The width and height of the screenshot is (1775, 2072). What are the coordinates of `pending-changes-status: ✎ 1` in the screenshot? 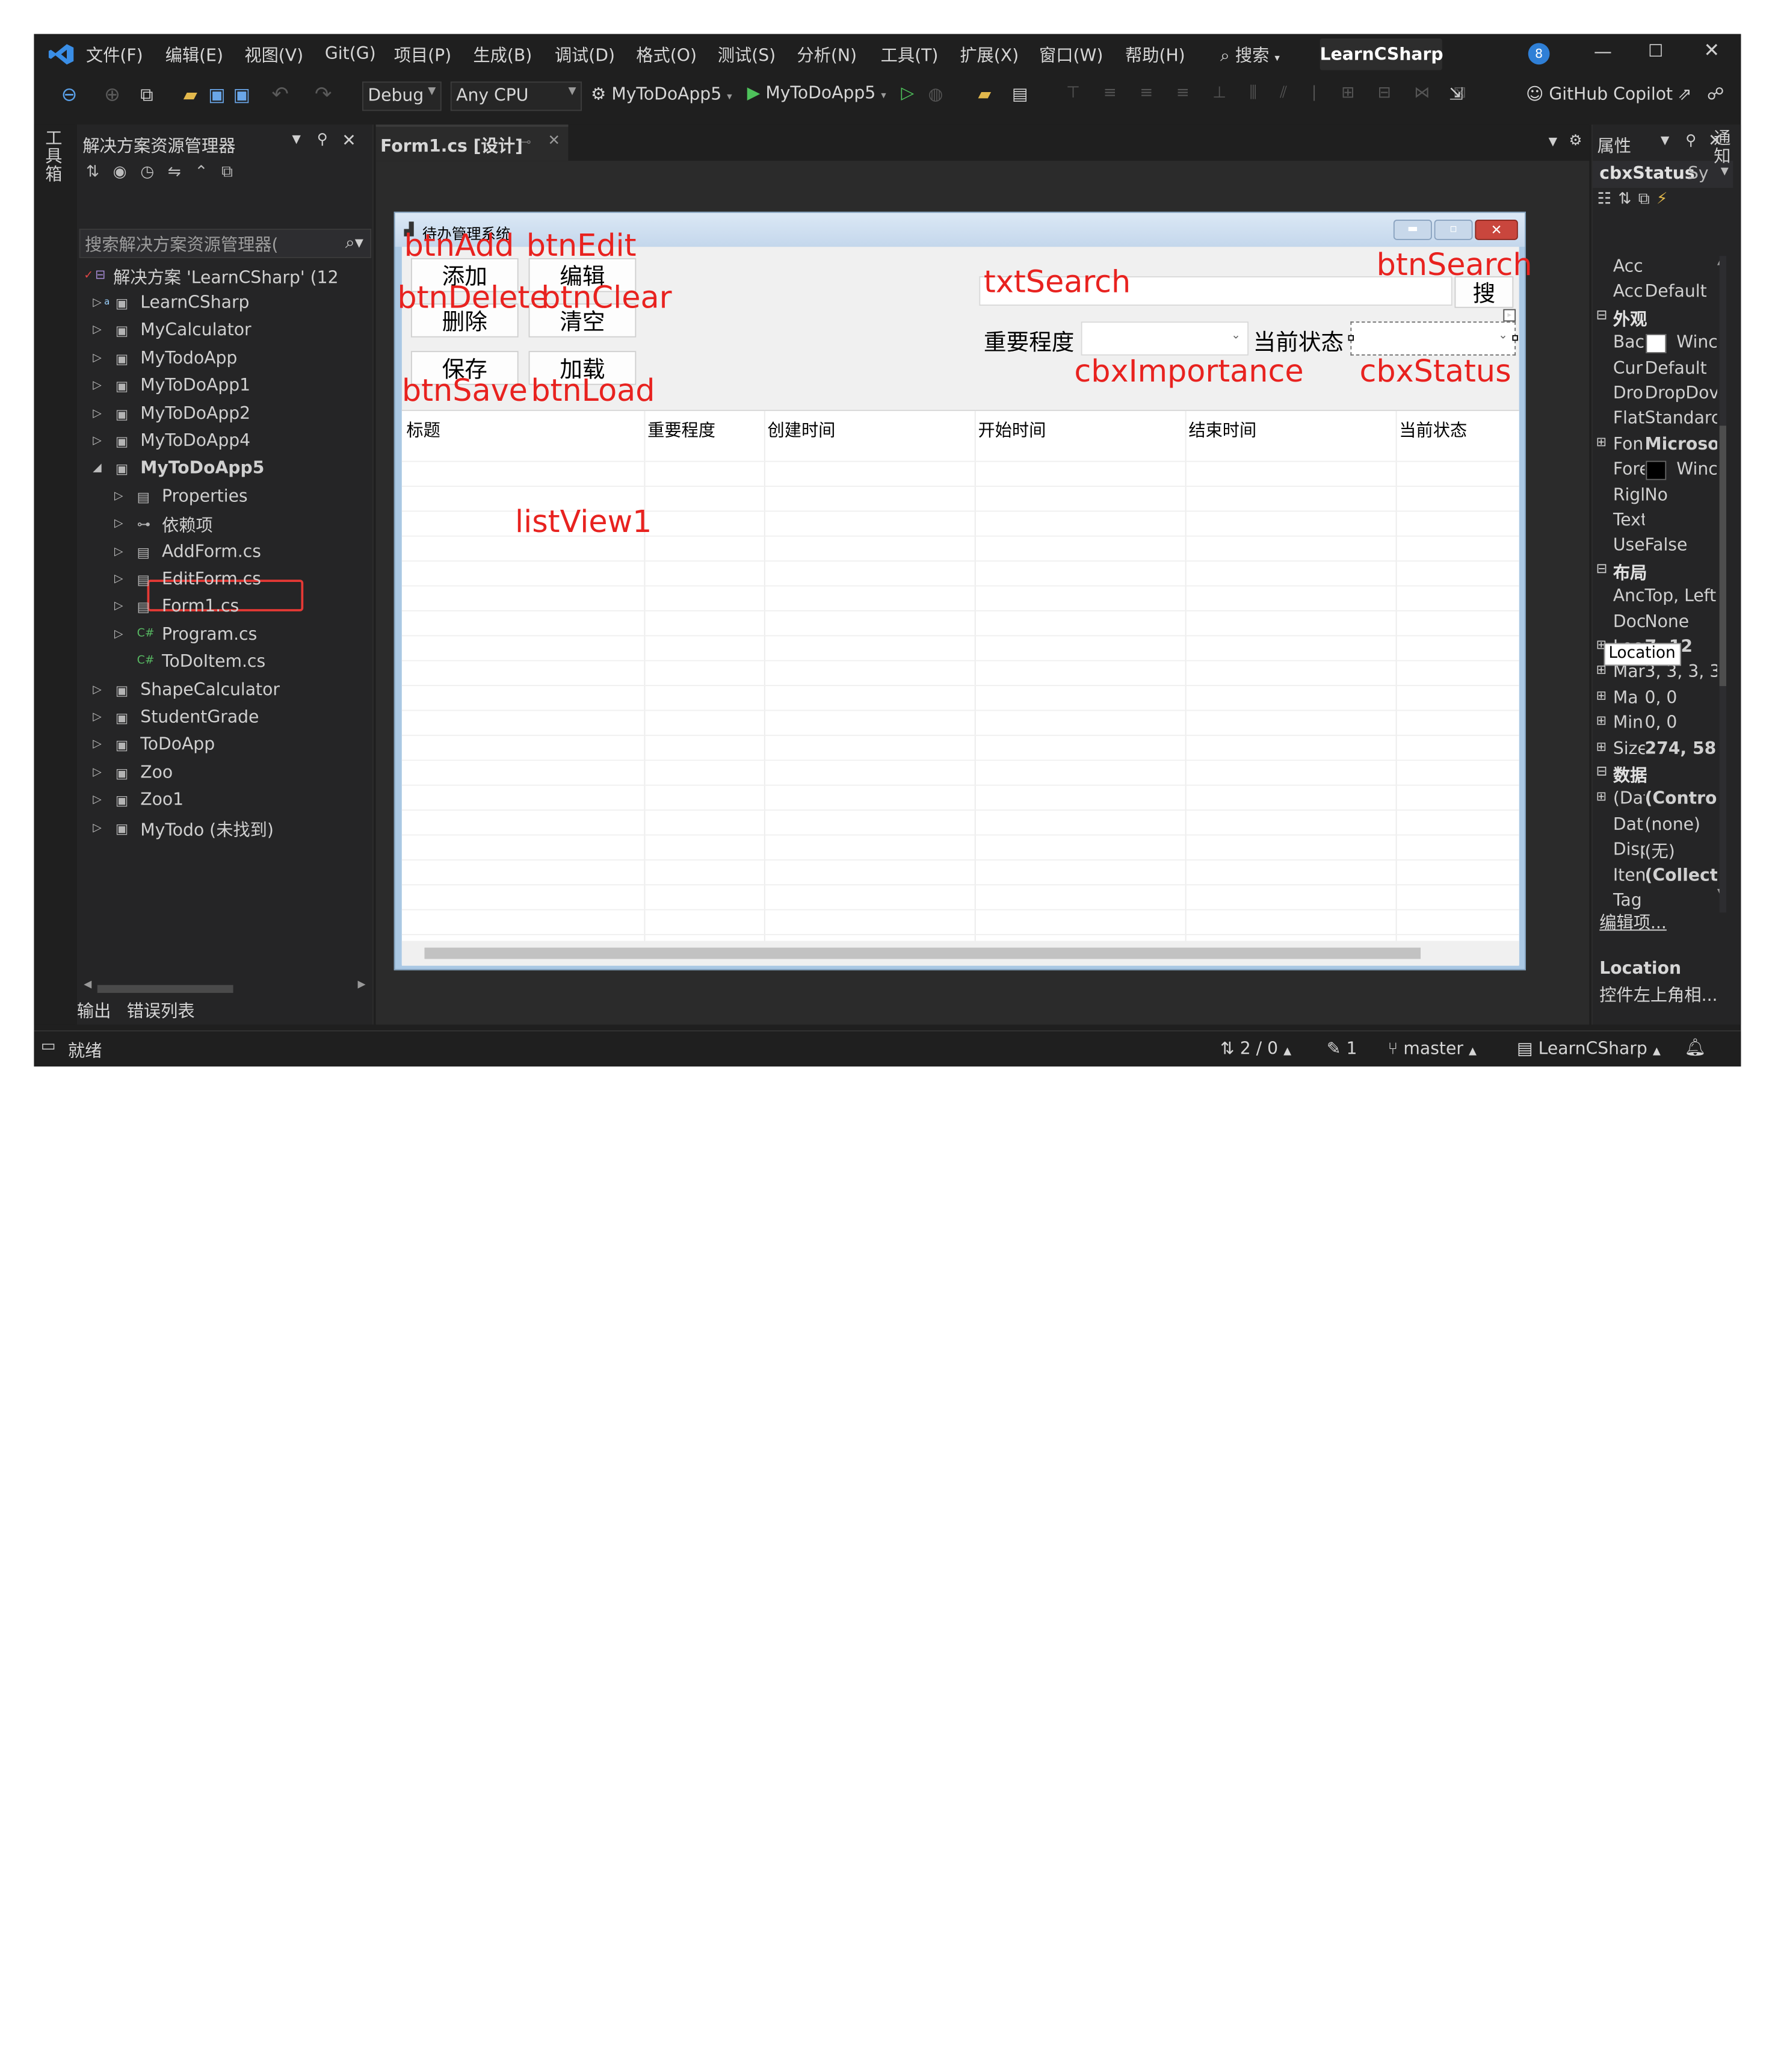 It's located at (1342, 1049).